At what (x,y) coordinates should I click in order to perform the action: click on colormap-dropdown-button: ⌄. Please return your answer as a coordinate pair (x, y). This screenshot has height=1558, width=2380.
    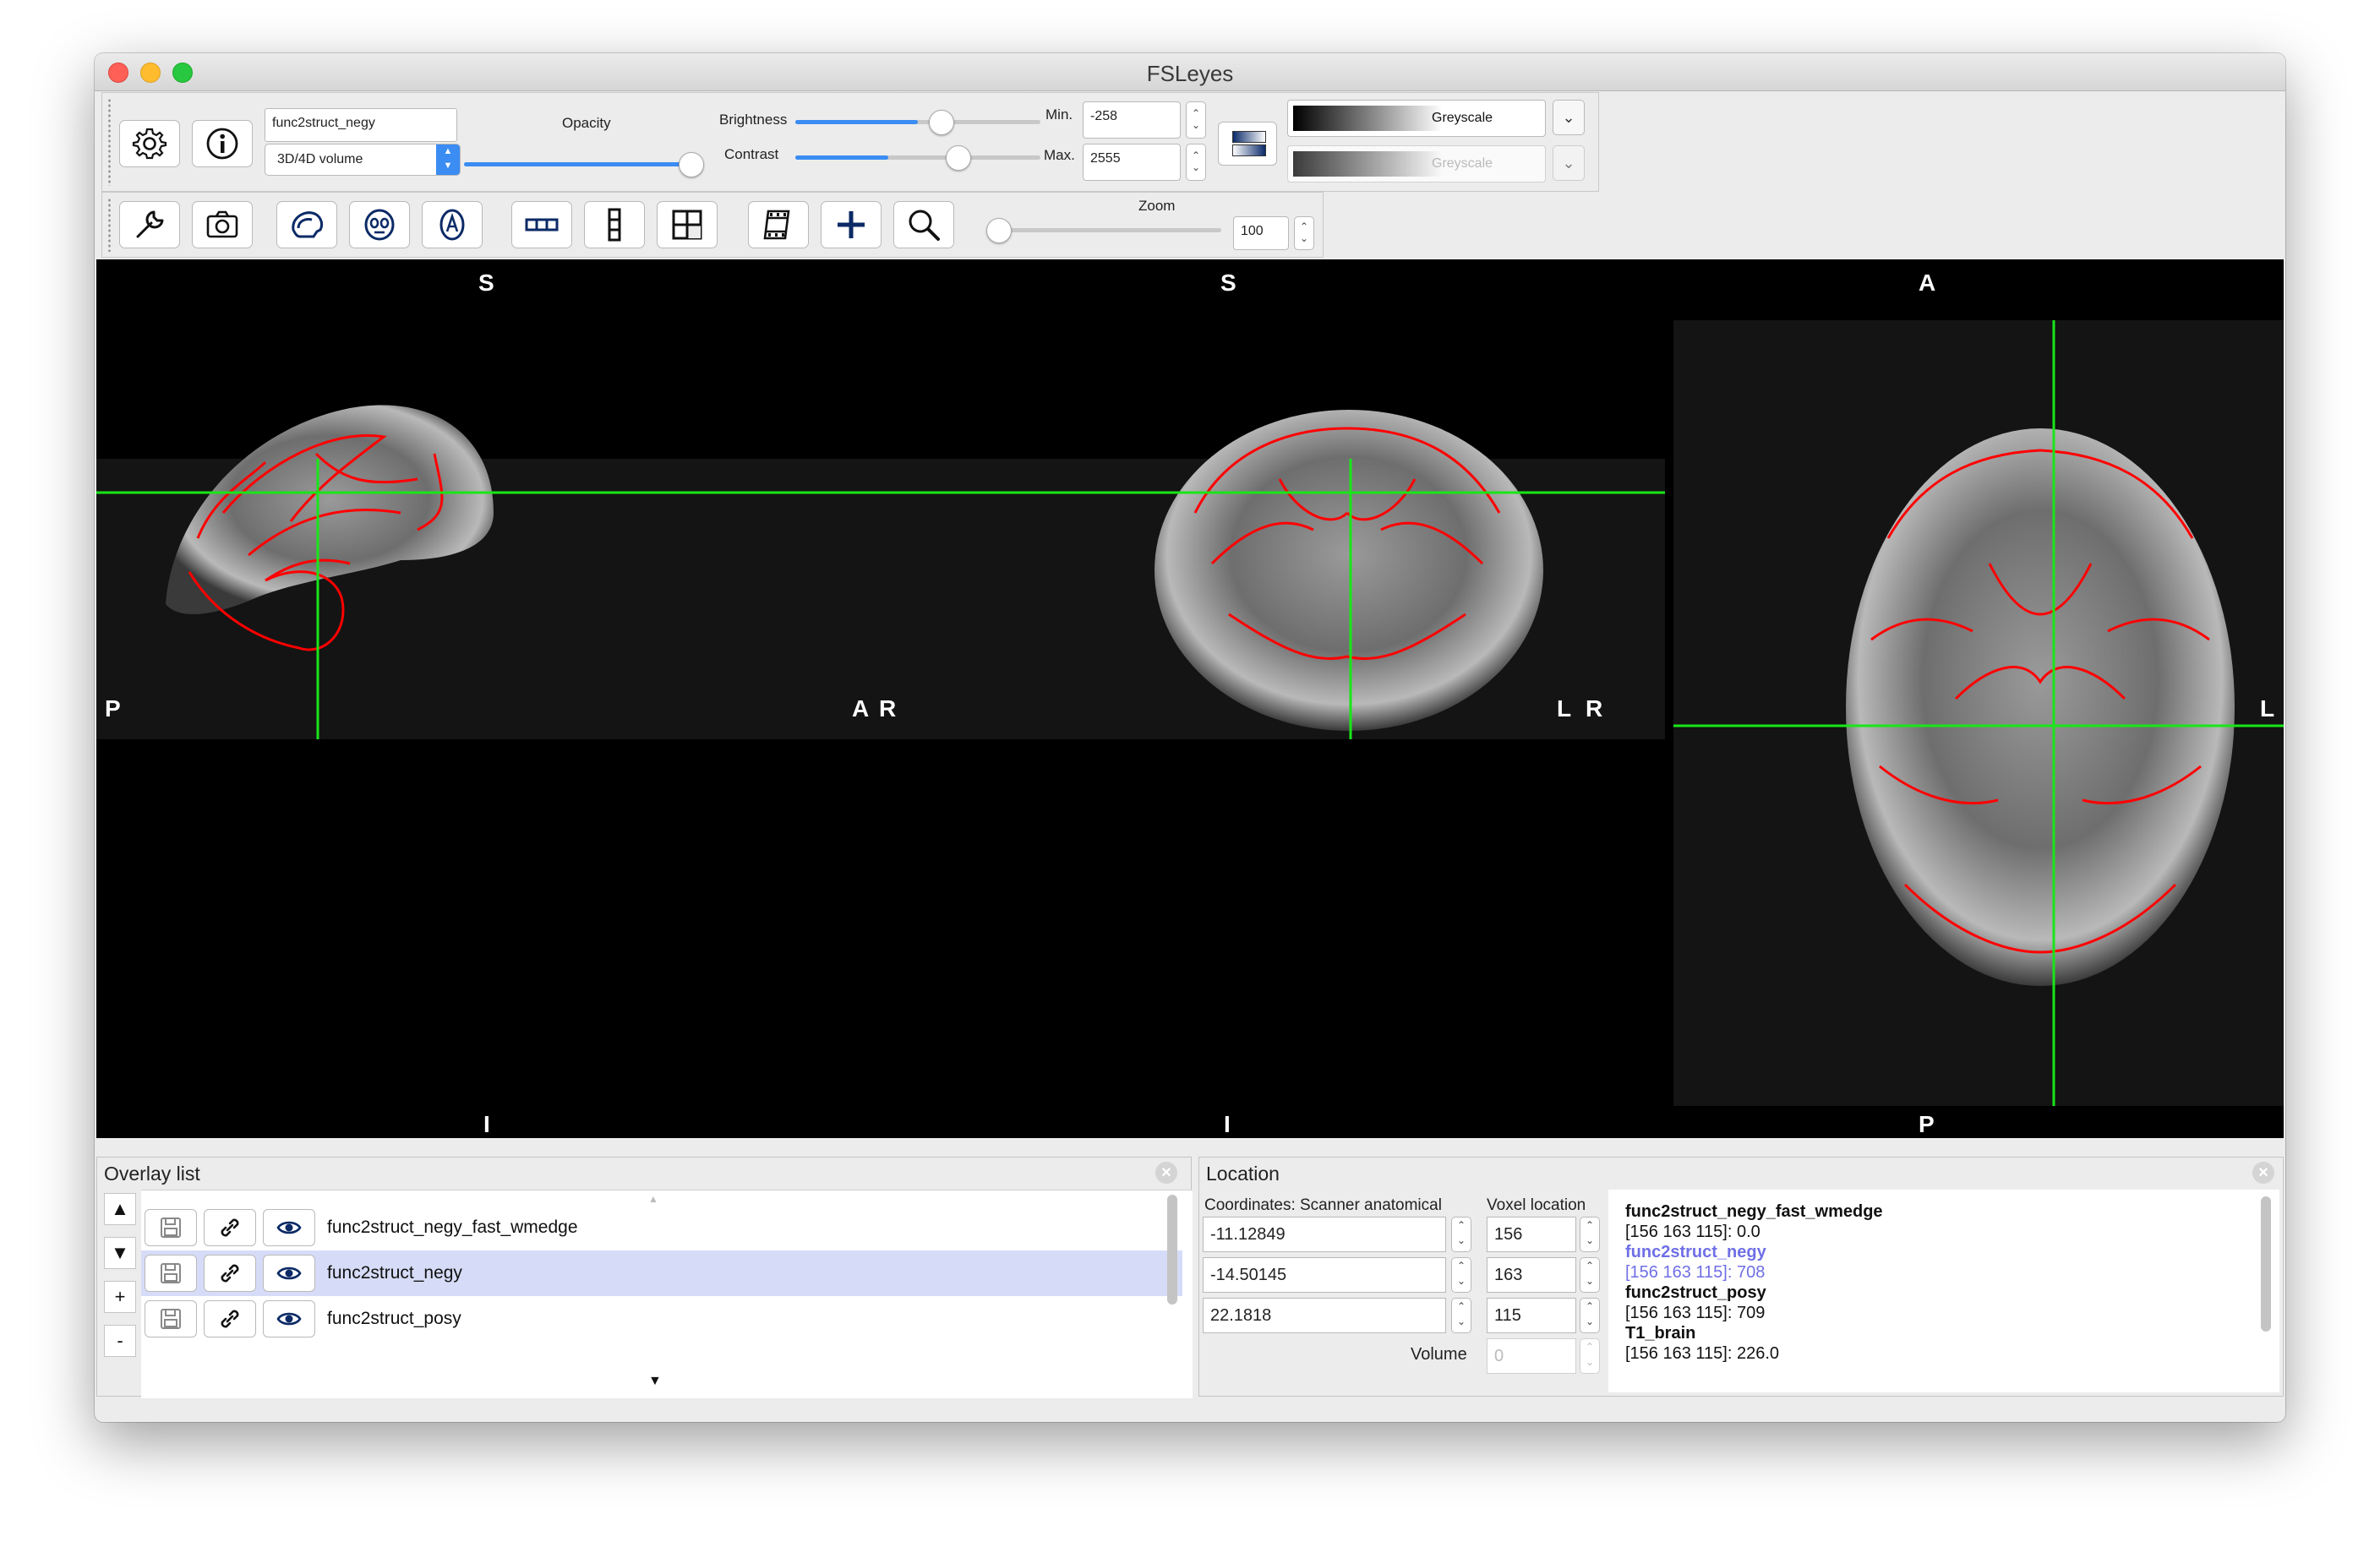
    Looking at the image, I should click on (1569, 117).